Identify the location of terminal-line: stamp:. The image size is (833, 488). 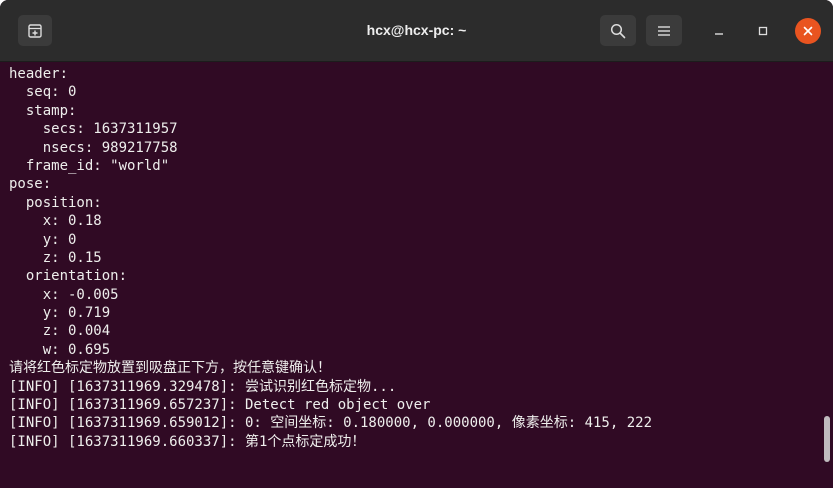
(43, 110).